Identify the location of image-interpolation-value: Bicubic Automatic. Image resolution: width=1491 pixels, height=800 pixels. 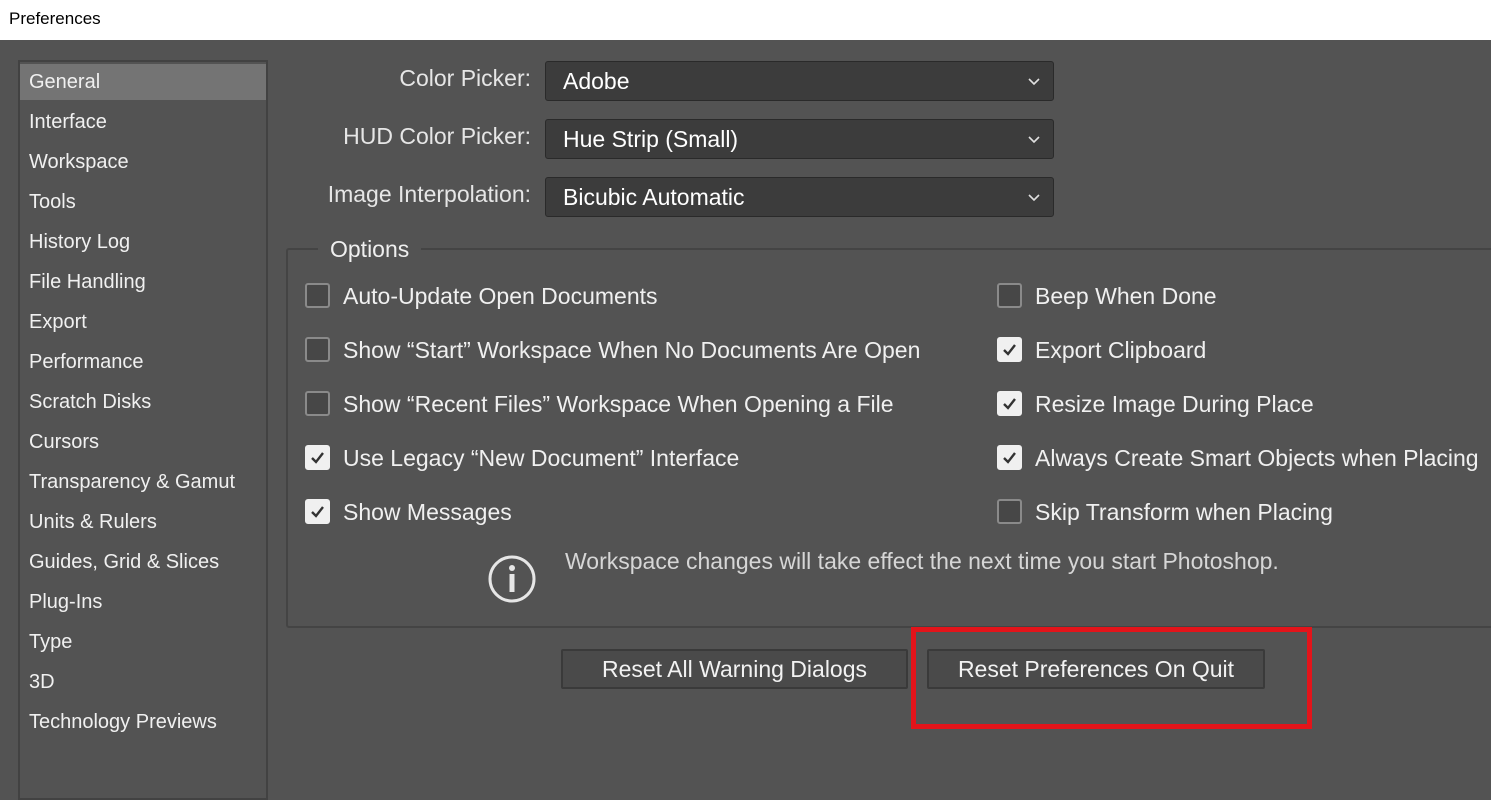
(654, 197).